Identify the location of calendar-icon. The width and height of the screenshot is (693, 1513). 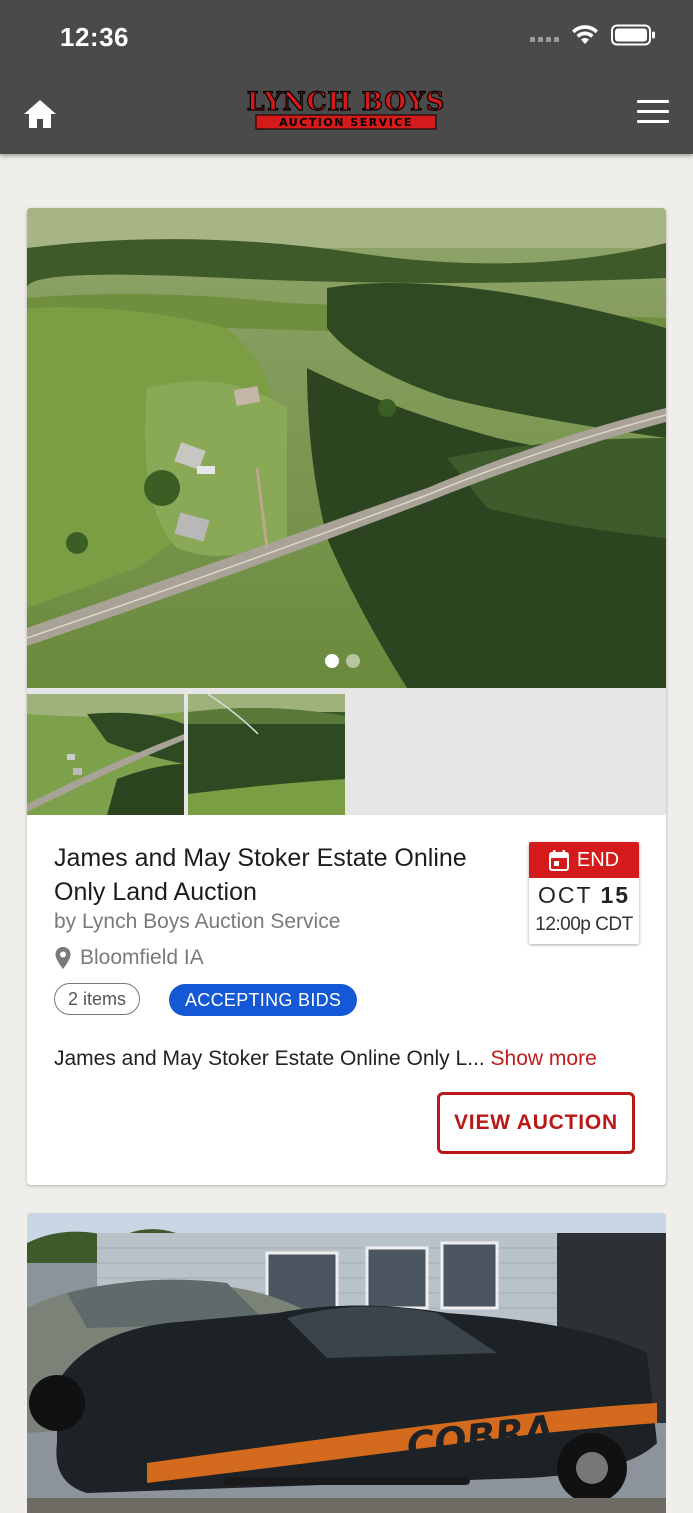
(558, 860).